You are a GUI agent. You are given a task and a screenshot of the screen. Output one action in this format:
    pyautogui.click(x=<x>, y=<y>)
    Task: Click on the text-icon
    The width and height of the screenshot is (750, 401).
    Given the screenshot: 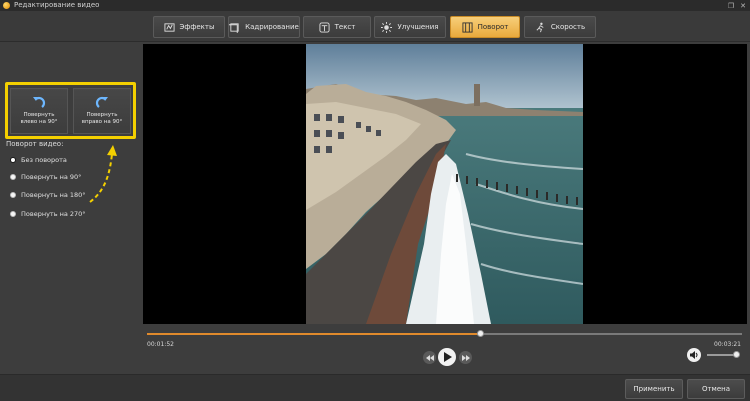 What is the action you would take?
    pyautogui.click(x=324, y=27)
    